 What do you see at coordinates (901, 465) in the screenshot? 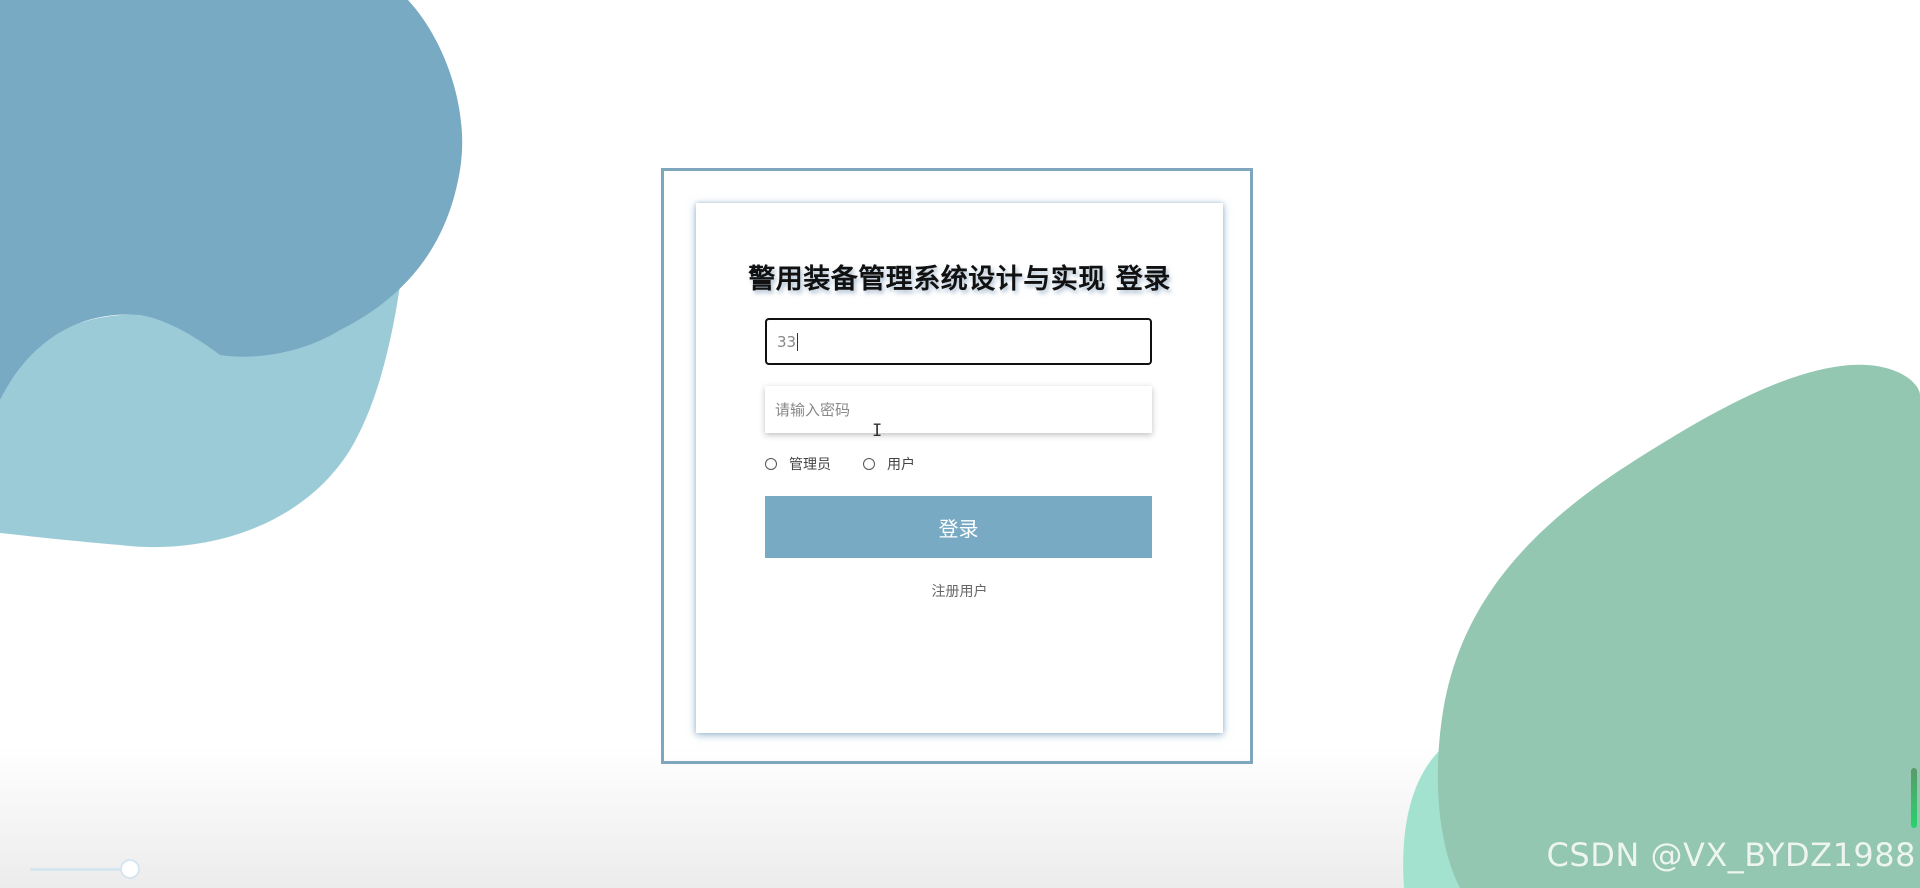
I see `role-label-user: 用户` at bounding box center [901, 465].